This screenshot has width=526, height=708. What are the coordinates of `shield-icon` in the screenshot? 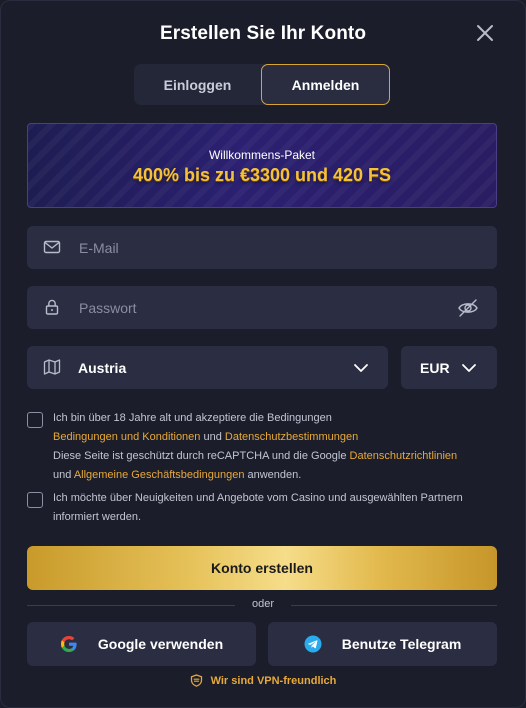 It's located at (196, 680).